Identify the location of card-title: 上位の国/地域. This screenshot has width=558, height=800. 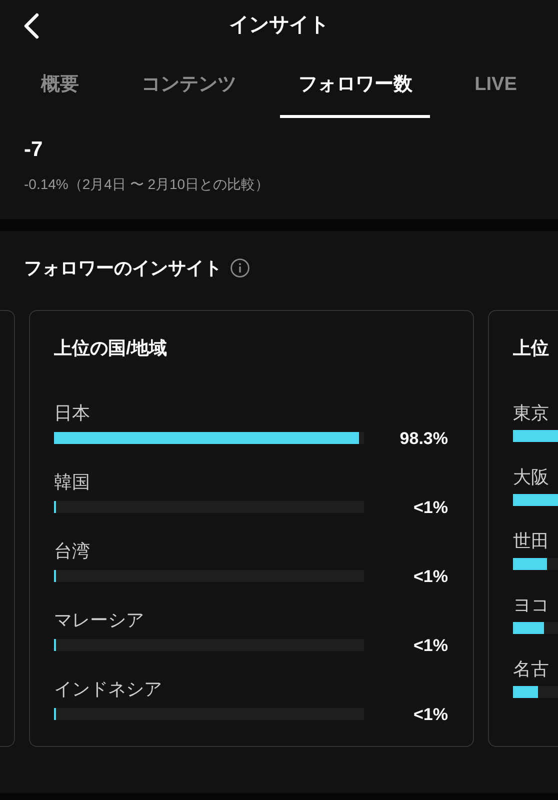
(111, 348).